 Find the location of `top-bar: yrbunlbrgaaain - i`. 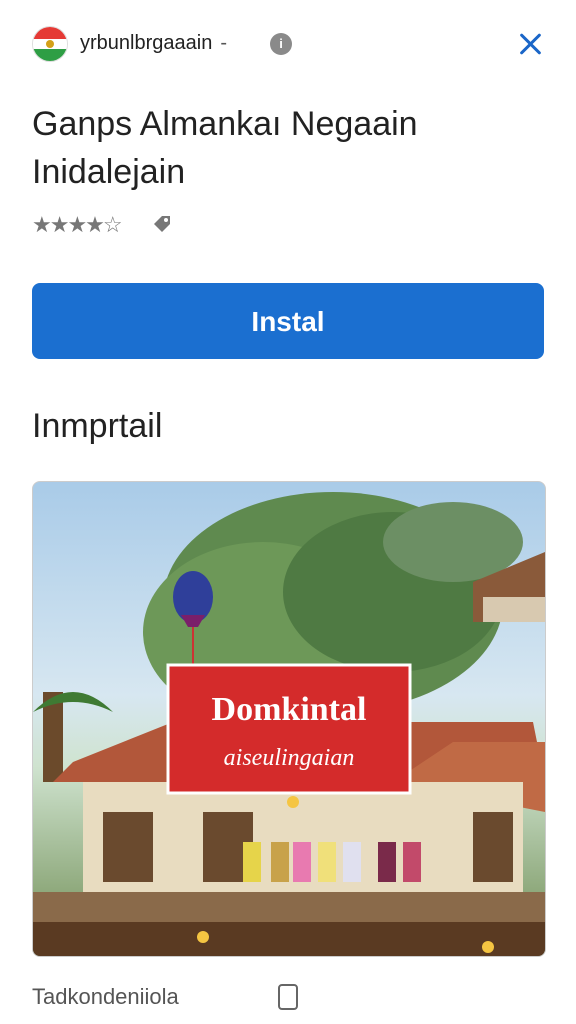

top-bar: yrbunlbrgaaain - i is located at coordinates (288, 44).